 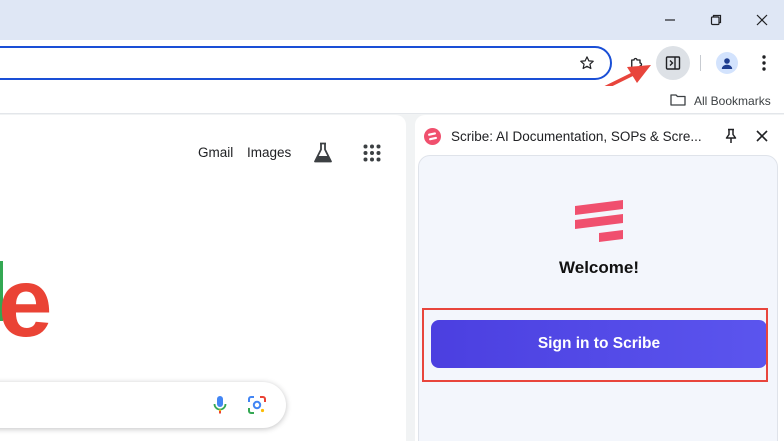 What do you see at coordinates (220, 407) in the screenshot?
I see `mic-icon` at bounding box center [220, 407].